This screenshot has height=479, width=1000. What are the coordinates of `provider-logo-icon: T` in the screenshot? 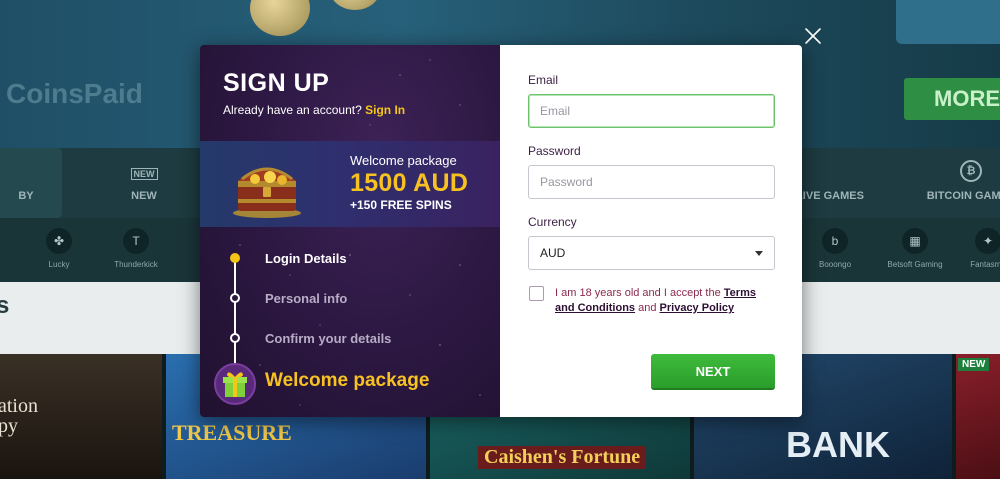 It's located at (136, 241).